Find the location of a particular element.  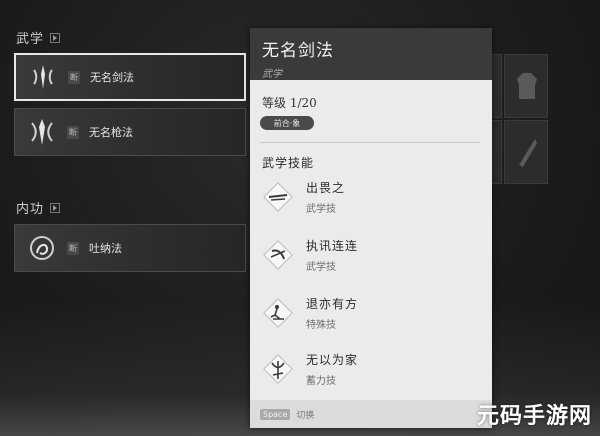

abilities-heading: 武学技能 is located at coordinates (288, 163).